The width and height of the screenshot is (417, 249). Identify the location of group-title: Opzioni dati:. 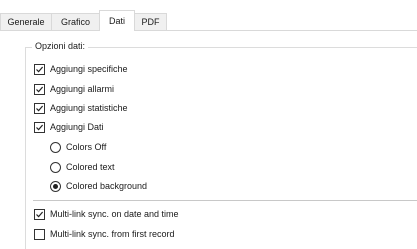
(60, 46).